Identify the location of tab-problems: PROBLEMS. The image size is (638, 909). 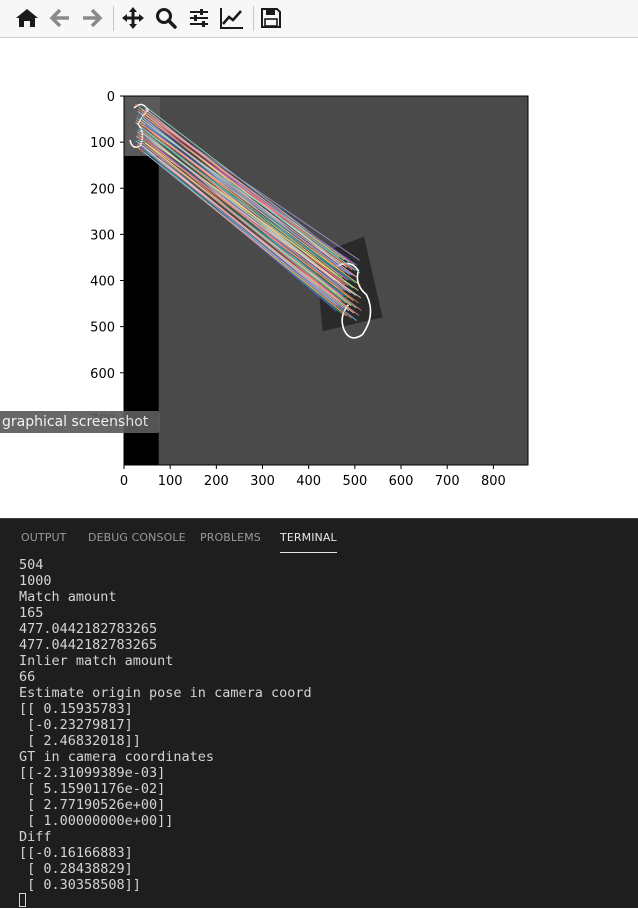
(230, 537).